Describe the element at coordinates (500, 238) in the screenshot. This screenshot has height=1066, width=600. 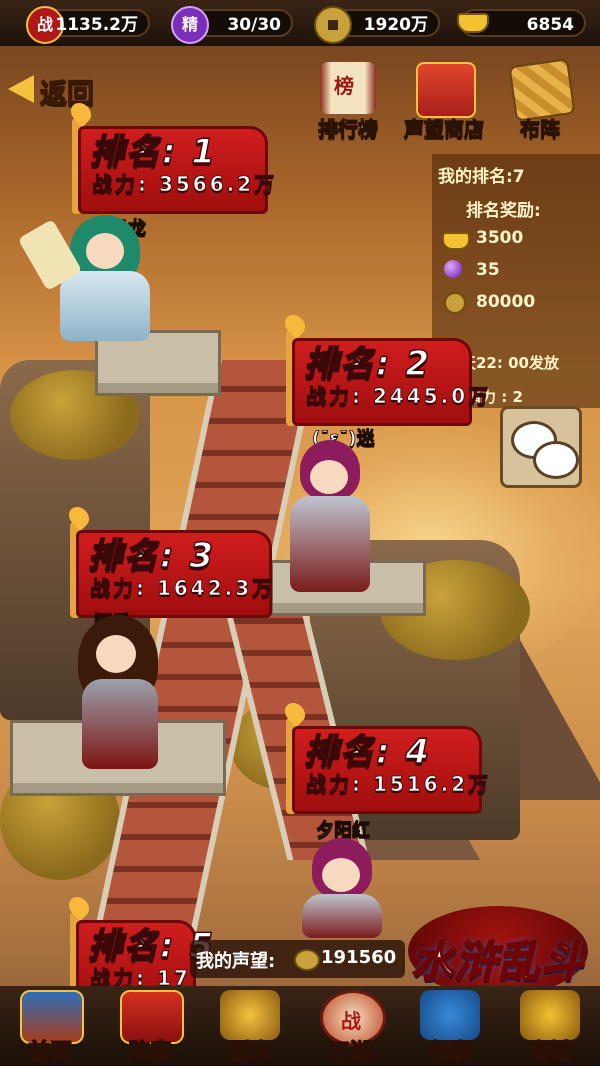
I see `reward-gold-value: 3500` at that location.